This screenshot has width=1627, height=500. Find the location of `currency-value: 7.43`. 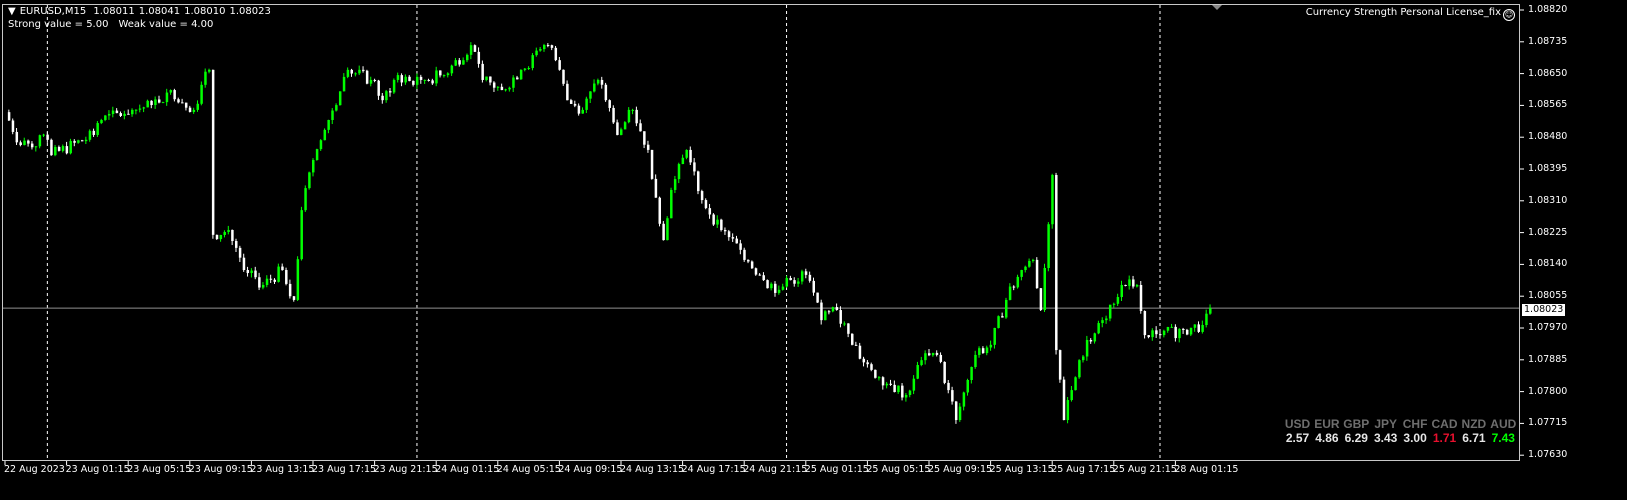

currency-value: 7.43 is located at coordinates (1503, 438).